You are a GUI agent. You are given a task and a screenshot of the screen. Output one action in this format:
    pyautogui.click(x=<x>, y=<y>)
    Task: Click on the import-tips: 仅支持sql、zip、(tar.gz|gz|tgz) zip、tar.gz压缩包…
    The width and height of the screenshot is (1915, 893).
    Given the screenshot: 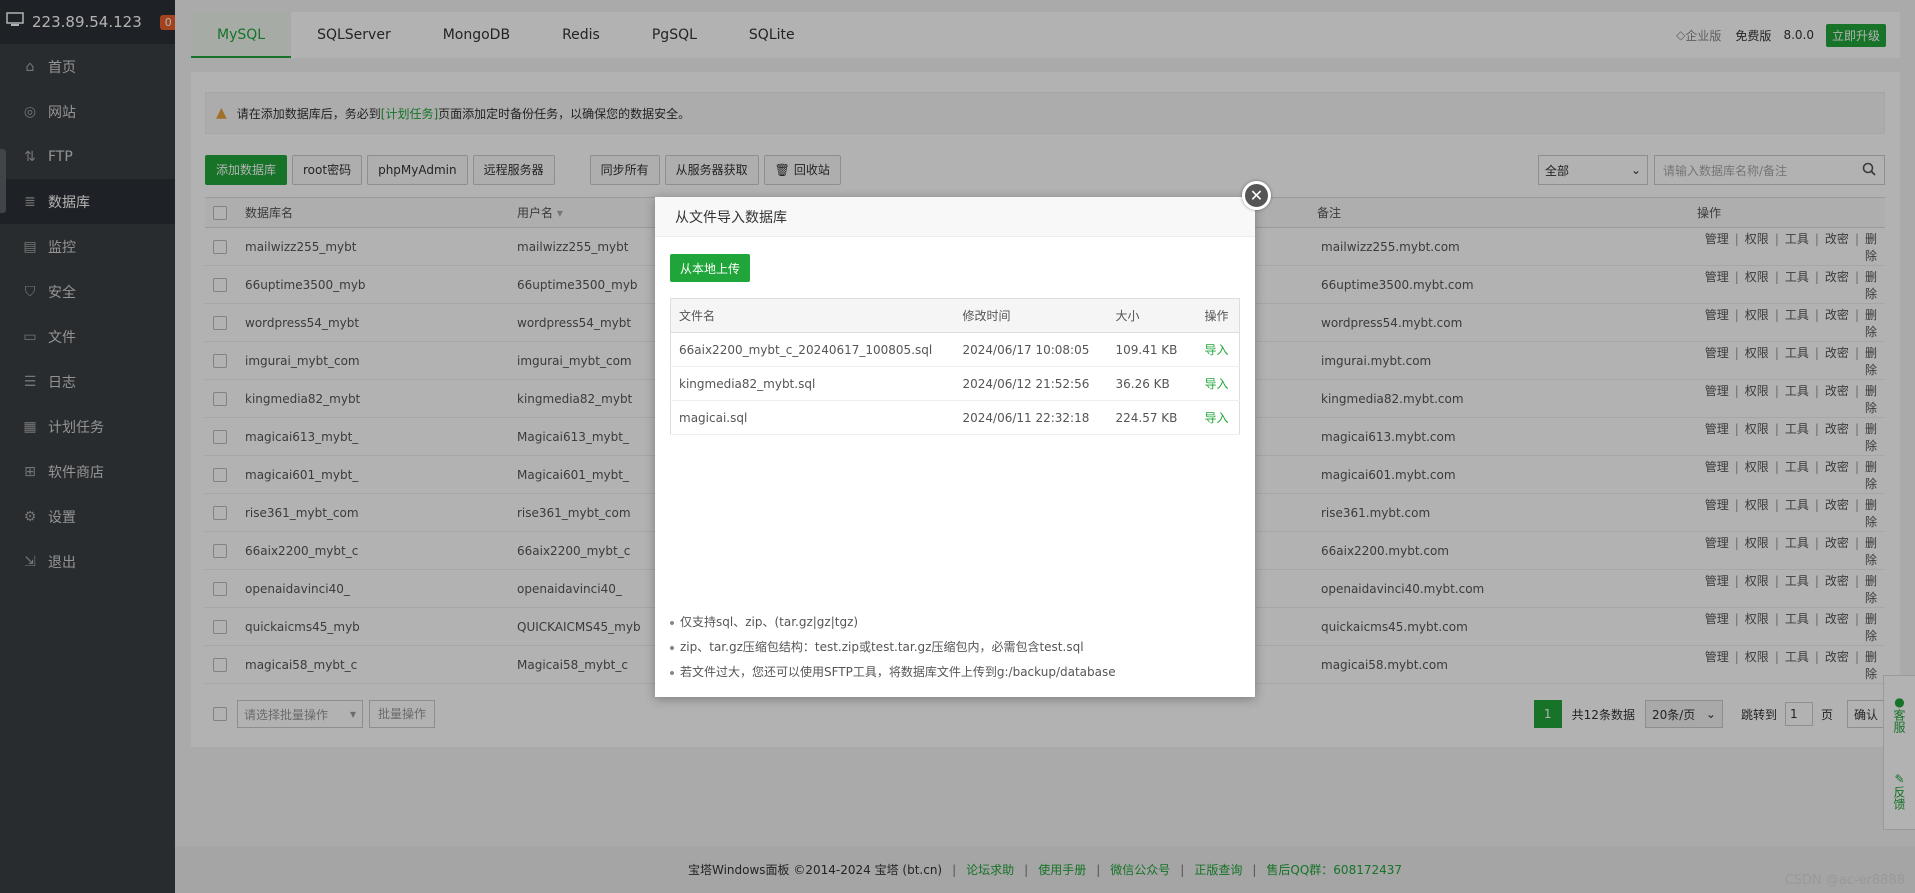 What is the action you would take?
    pyautogui.click(x=893, y=647)
    